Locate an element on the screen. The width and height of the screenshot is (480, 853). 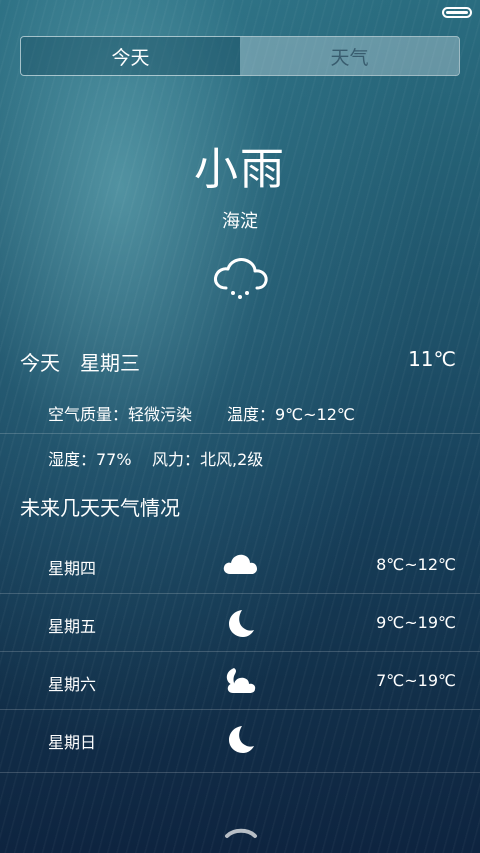
air-quality-text: 空气质量：轻微污染 is located at coordinates (120, 414).